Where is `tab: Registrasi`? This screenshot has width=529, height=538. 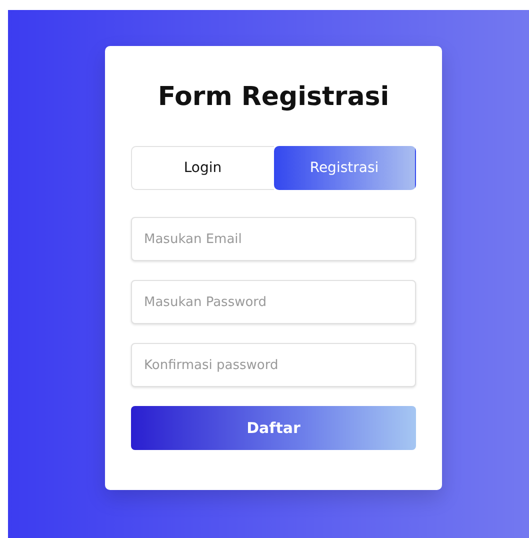 tab: Registrasi is located at coordinates (345, 168).